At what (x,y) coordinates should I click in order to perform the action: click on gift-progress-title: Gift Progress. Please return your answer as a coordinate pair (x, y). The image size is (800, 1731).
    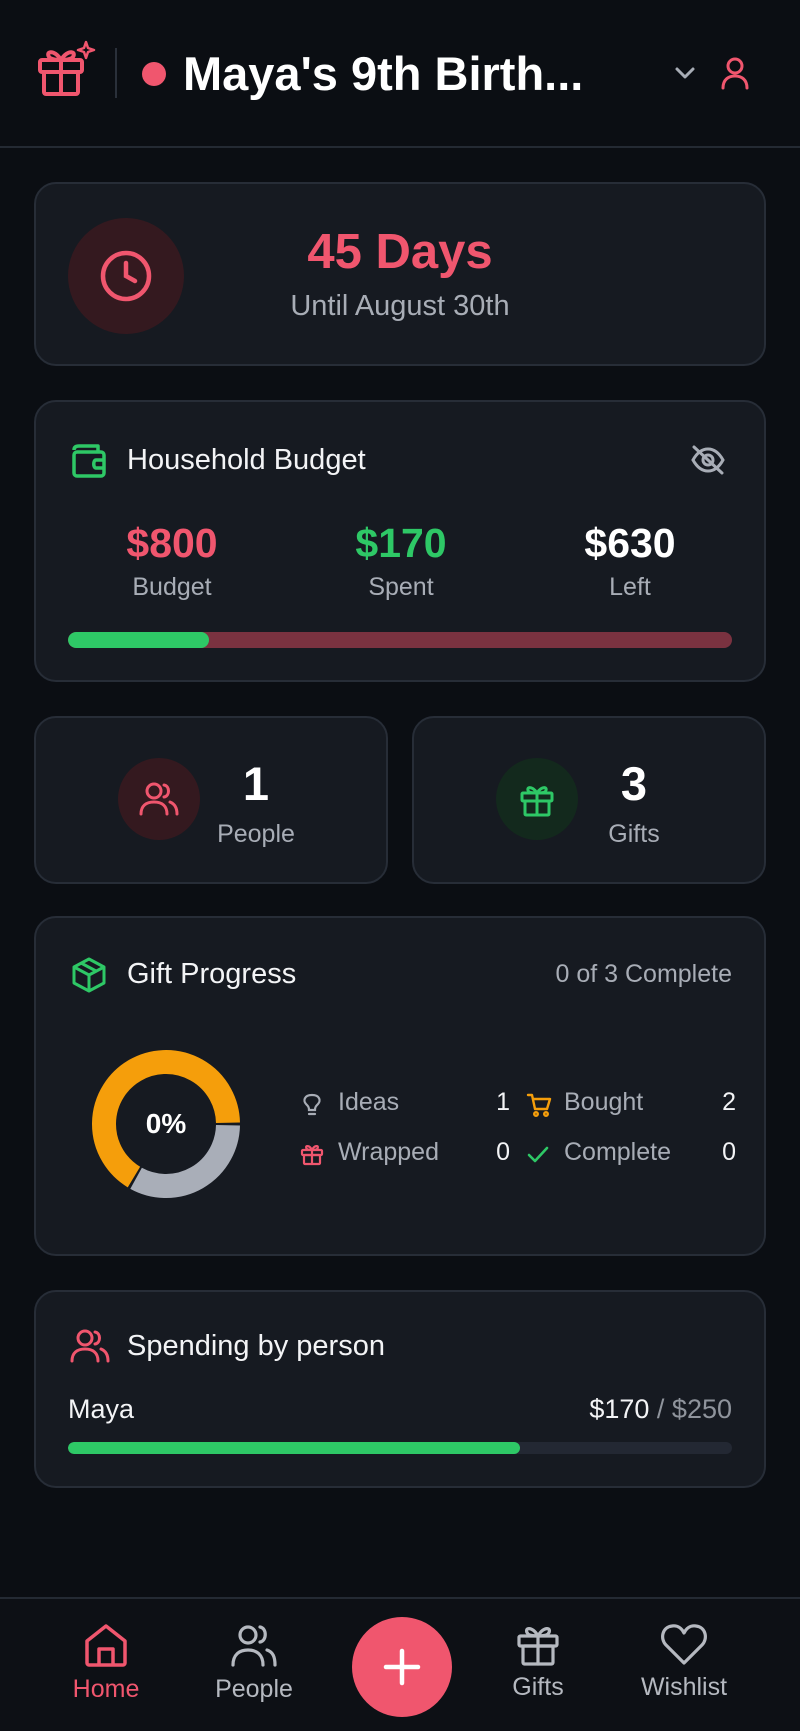
    Looking at the image, I should click on (212, 974).